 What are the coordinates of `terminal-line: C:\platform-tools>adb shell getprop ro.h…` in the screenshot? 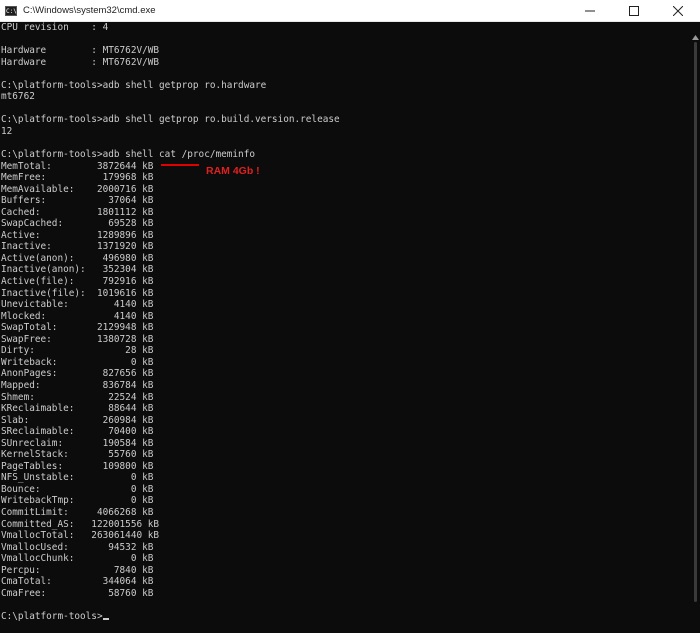 It's located at (134, 85).